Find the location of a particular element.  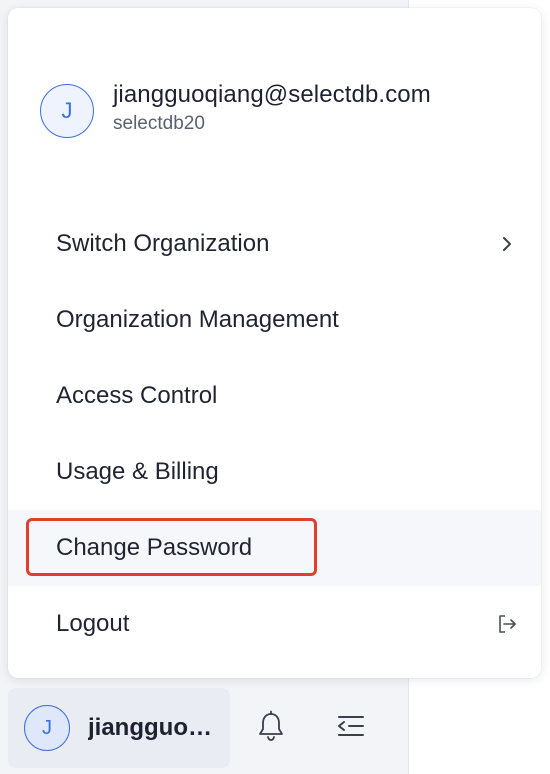

user-info: jiangguoqiang@selectdb.com selectdb20 is located at coordinates (272, 108).